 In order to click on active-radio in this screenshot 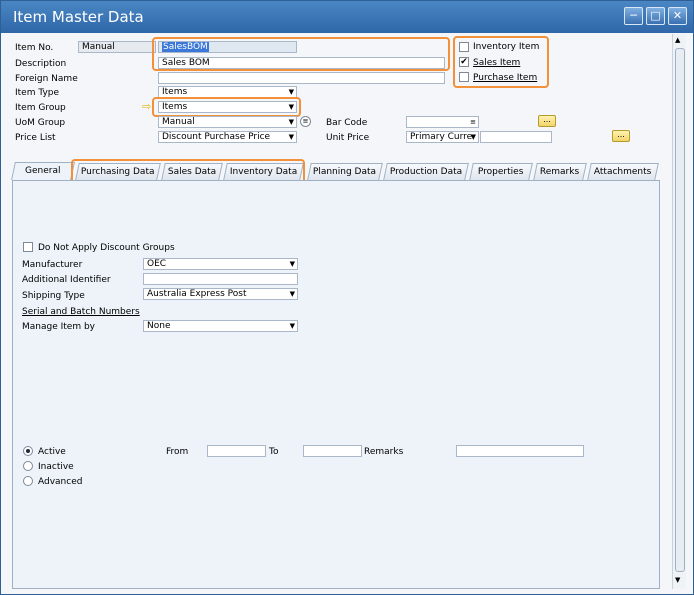, I will do `click(28, 451)`.